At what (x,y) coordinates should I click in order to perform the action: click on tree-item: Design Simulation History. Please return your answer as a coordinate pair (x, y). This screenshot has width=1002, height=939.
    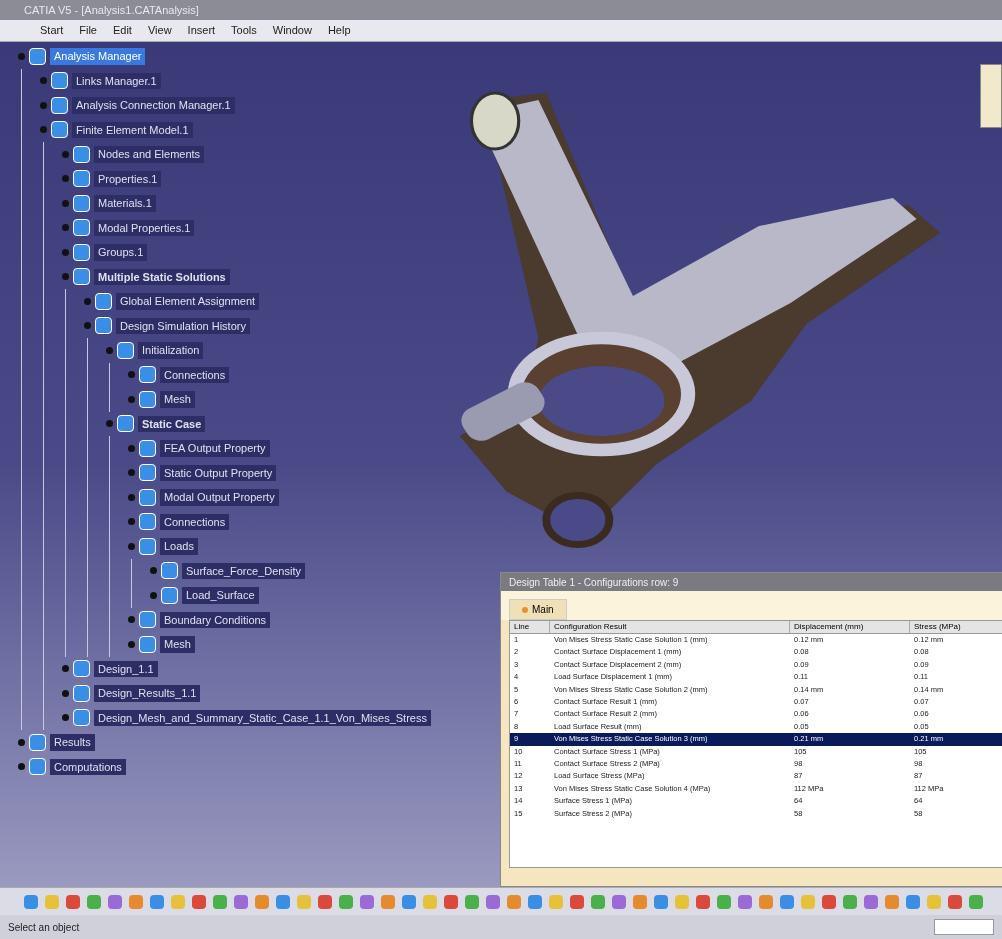
    Looking at the image, I should click on (183, 325).